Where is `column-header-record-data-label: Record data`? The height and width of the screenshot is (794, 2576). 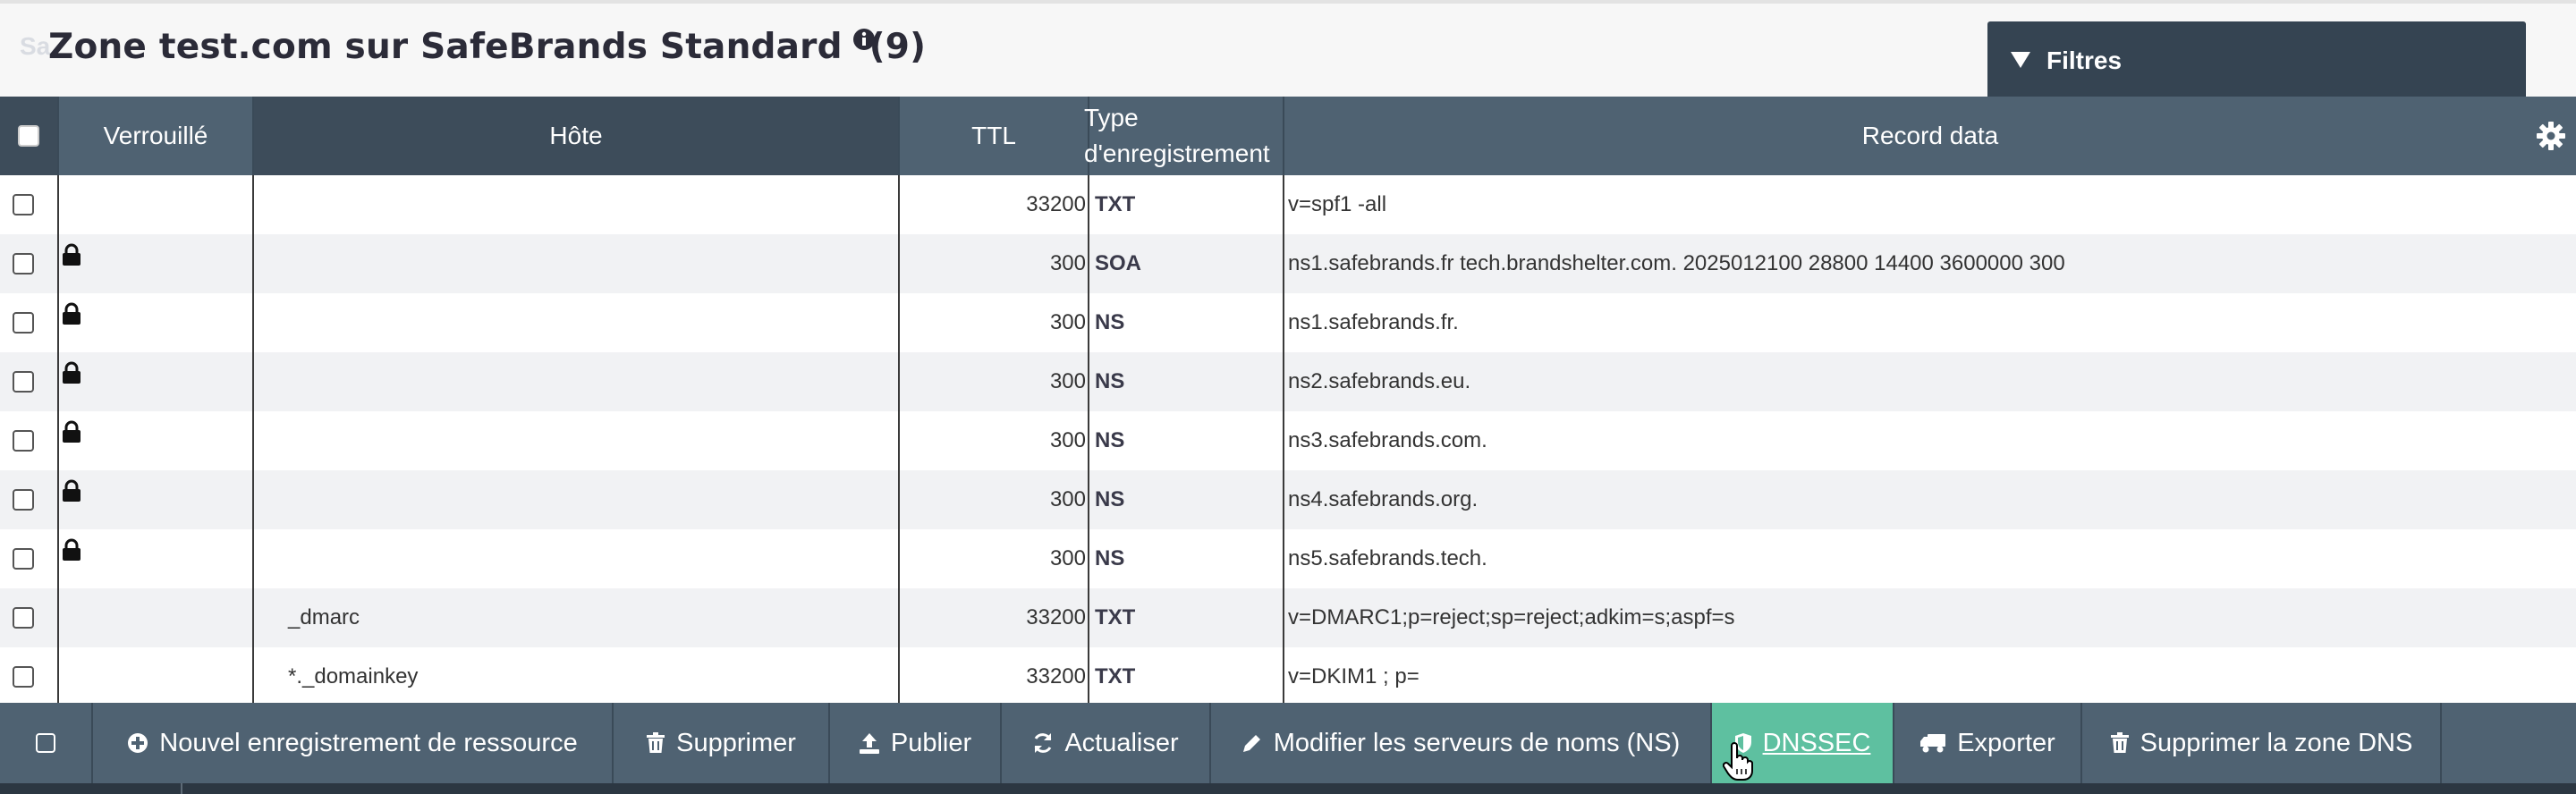
column-header-record-data-label: Record data is located at coordinates (1930, 135).